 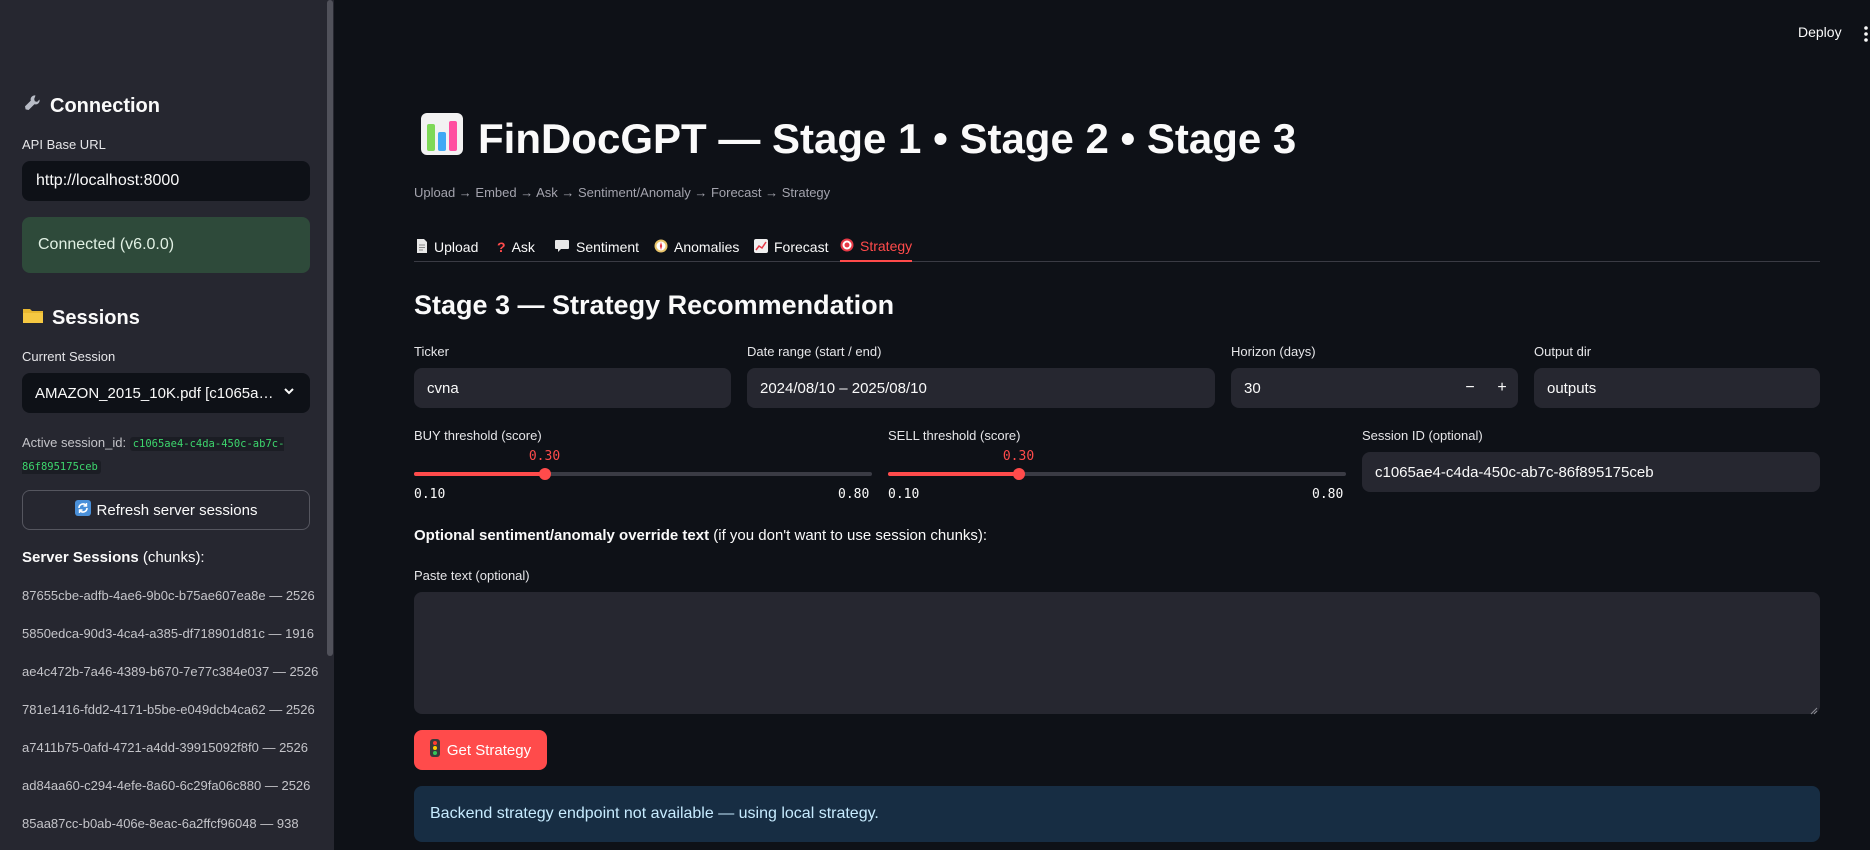 What do you see at coordinates (1813, 708) in the screenshot?
I see `resize-grip-icon` at bounding box center [1813, 708].